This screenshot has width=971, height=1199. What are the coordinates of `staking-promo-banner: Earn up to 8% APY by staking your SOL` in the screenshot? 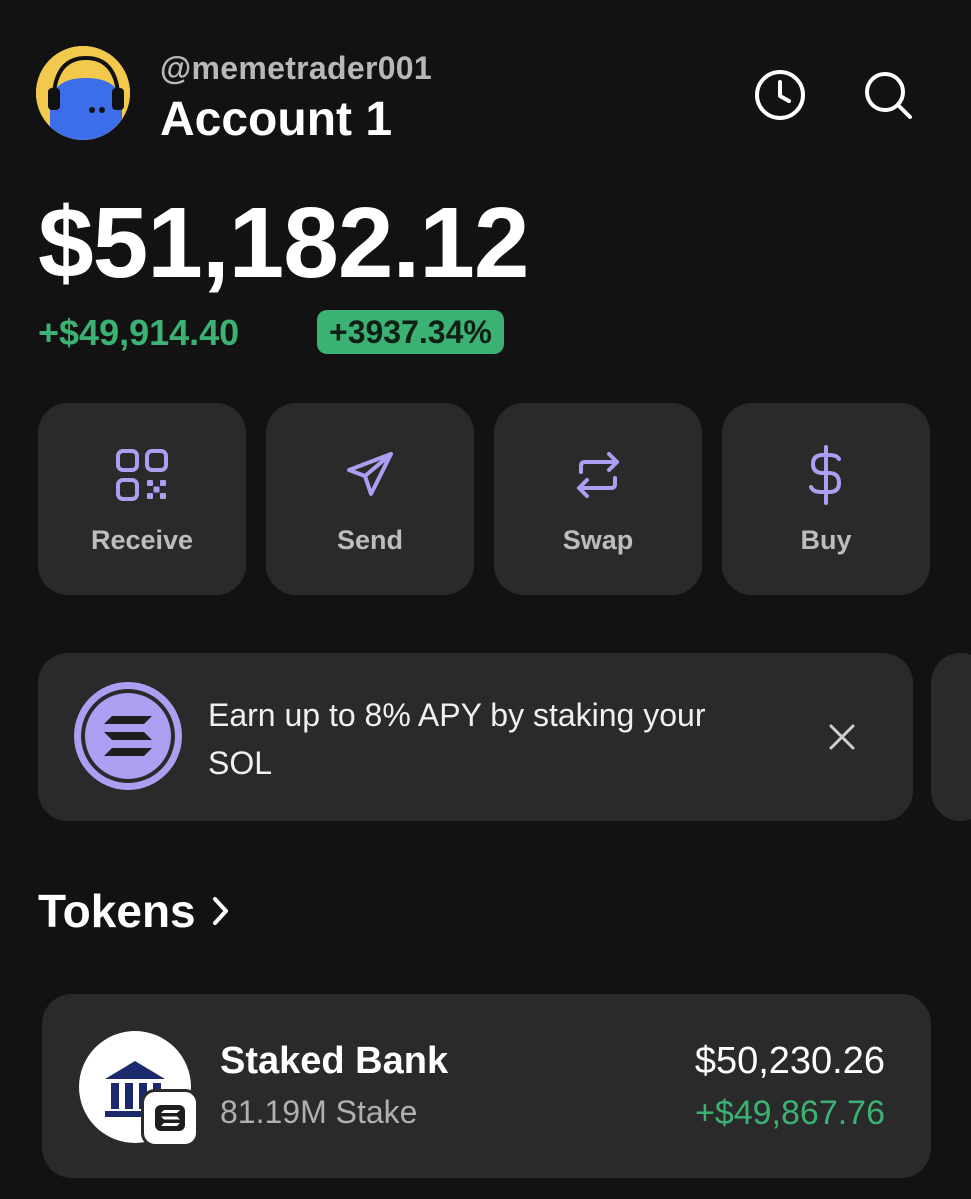 It's located at (475, 737).